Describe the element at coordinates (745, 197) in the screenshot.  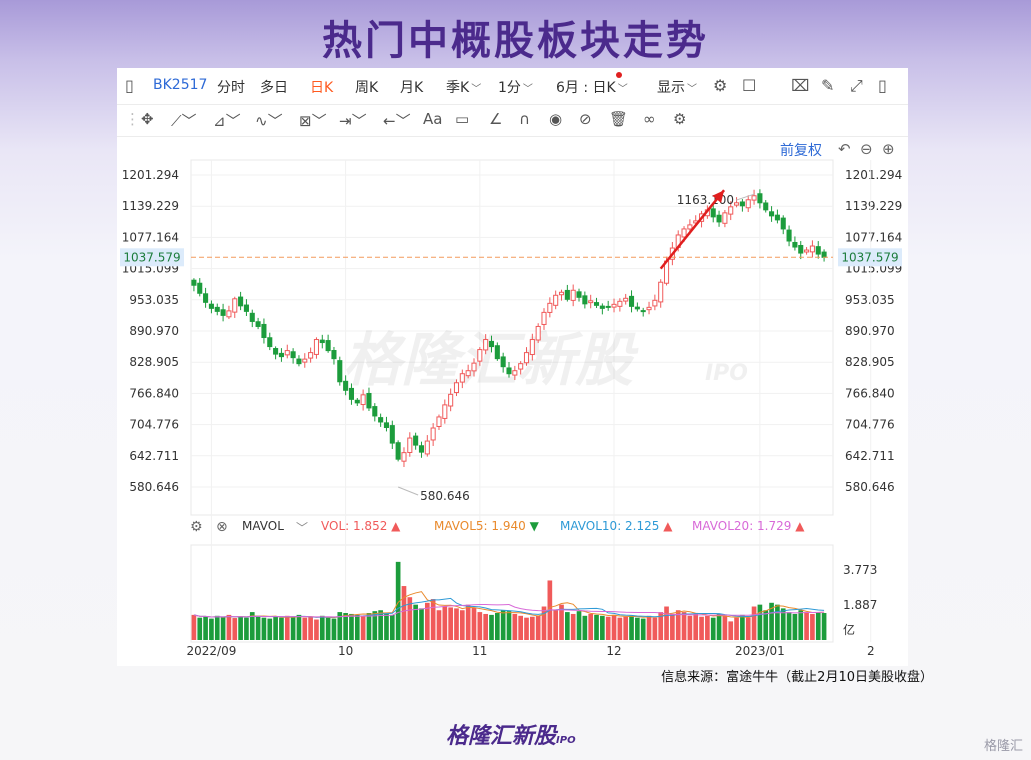
I see `high-leader` at that location.